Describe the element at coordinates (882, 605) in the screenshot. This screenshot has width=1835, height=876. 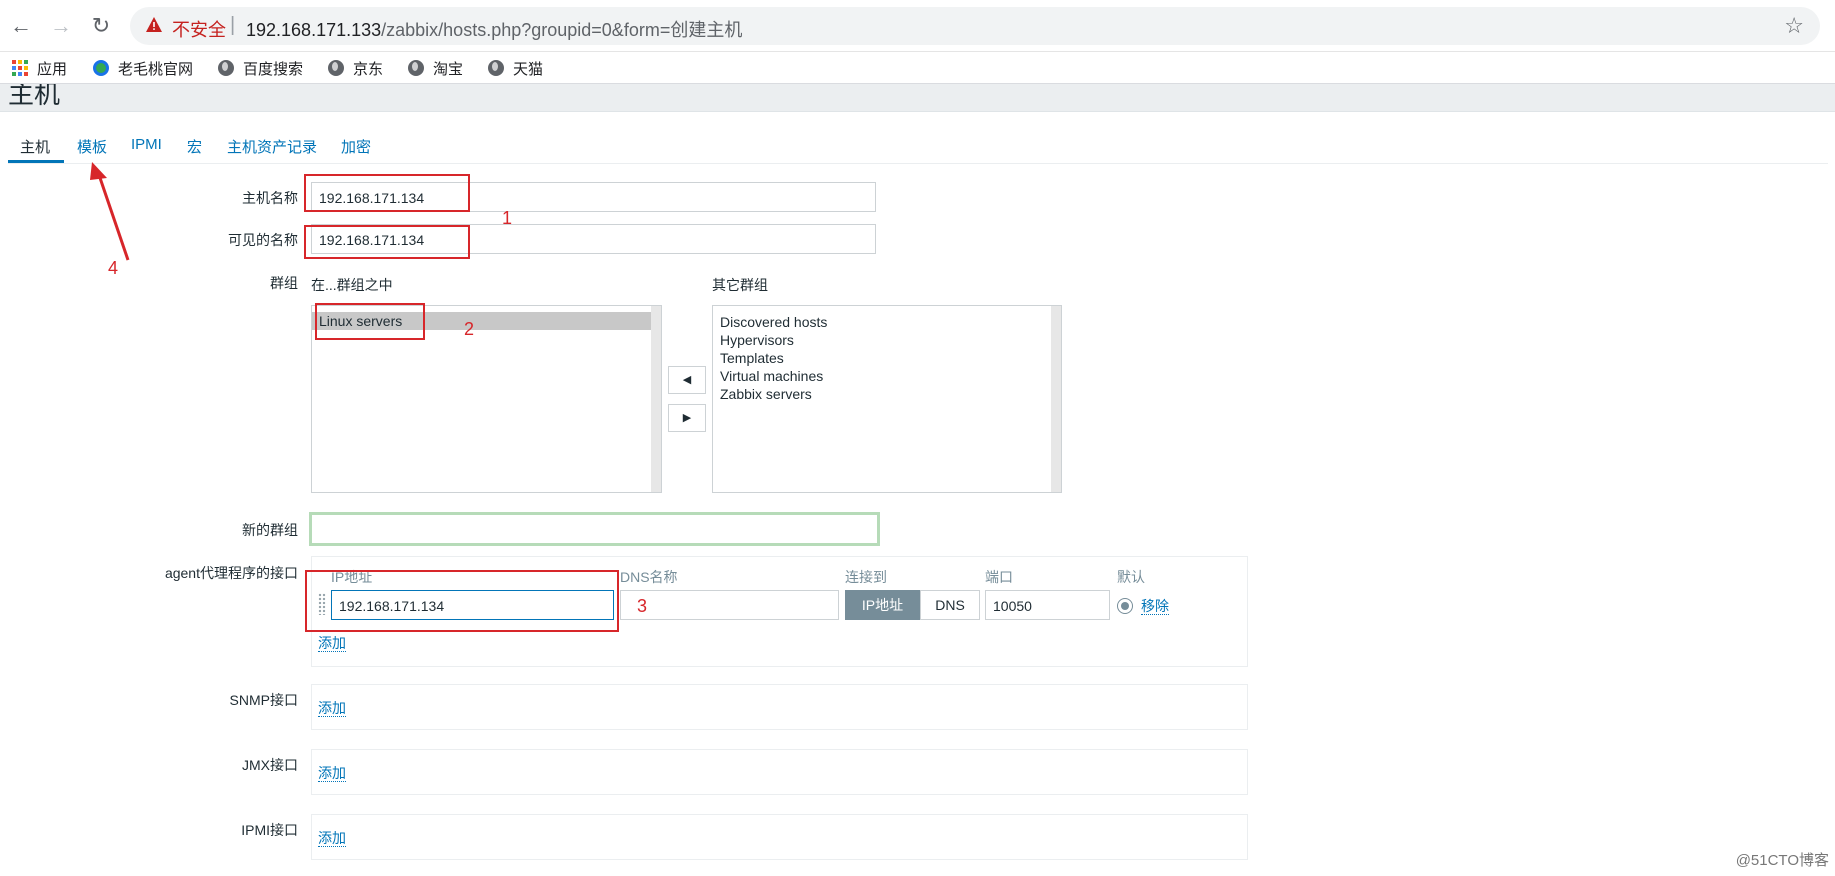
I see `connect-ip-toggle: IP地址` at that location.